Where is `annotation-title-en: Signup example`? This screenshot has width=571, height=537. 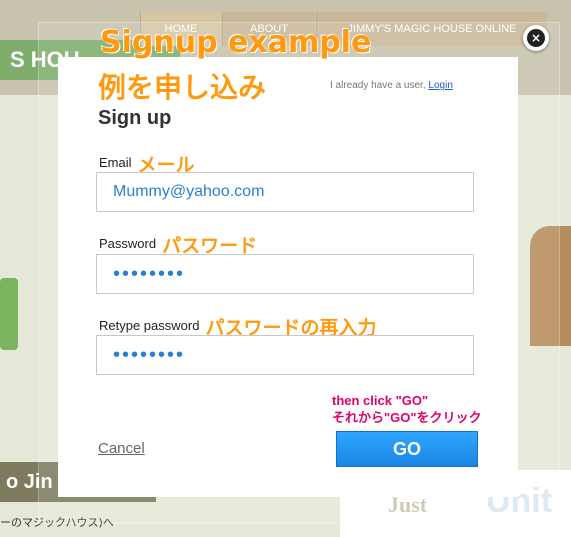 annotation-title-en: Signup example is located at coordinates (236, 42).